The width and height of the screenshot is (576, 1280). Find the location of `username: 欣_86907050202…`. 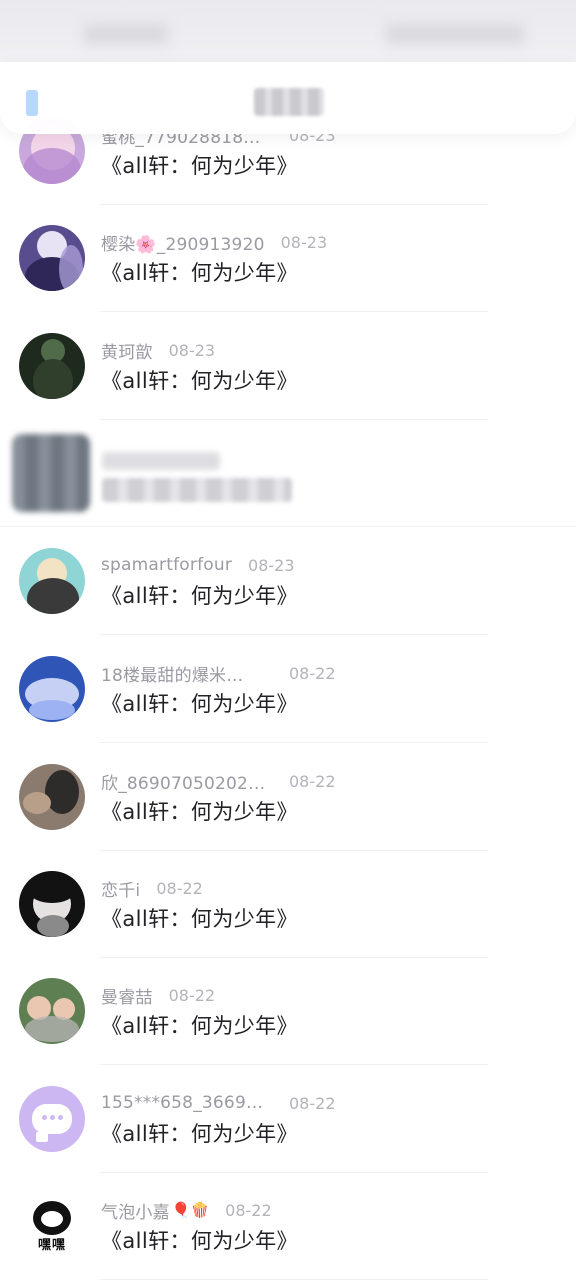

username: 欣_86907050202… is located at coordinates (187, 781).